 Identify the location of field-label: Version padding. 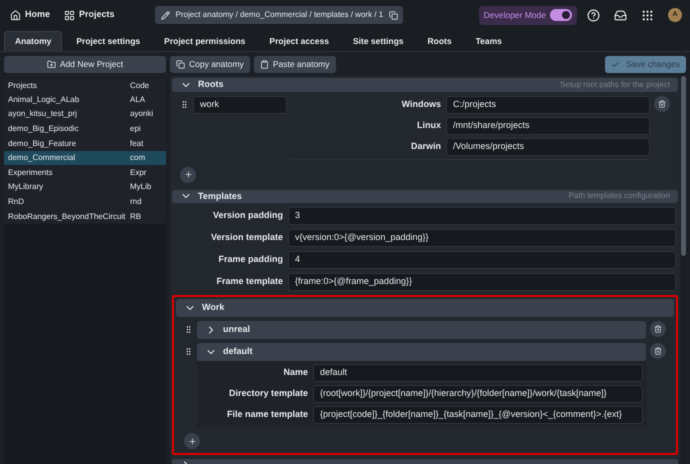
(247, 215).